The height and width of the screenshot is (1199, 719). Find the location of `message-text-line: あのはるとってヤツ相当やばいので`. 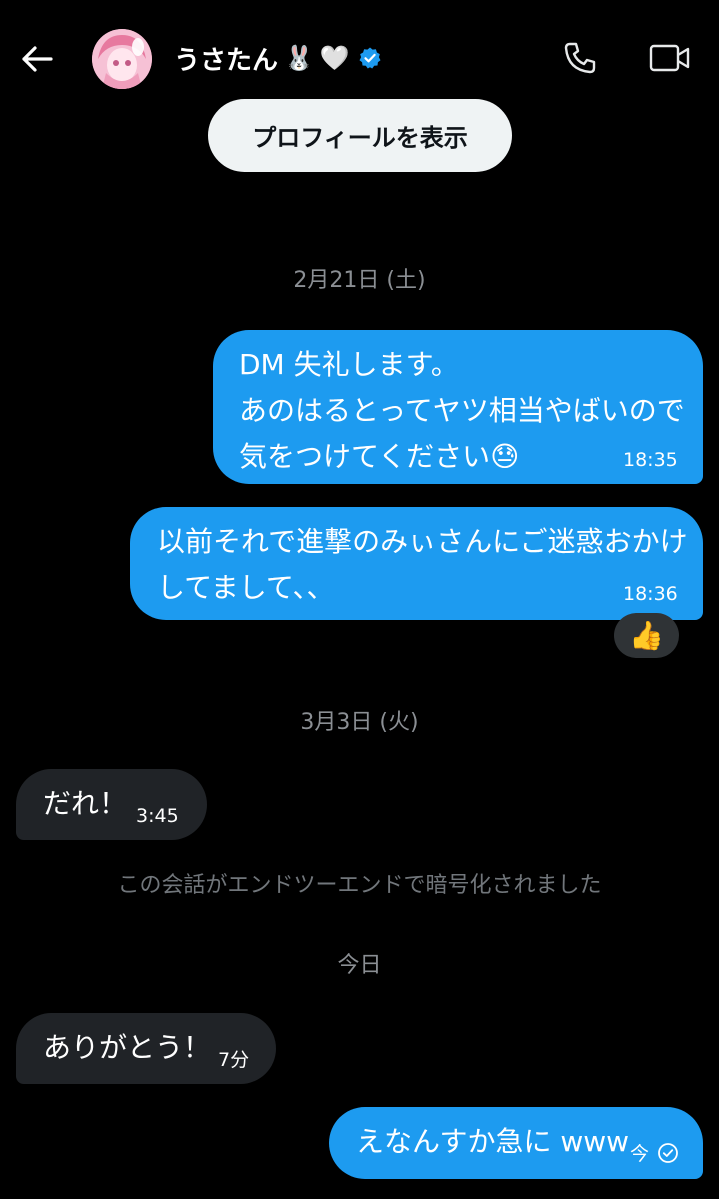

message-text-line: あのはるとってヤツ相当やばいので is located at coordinates (462, 410).